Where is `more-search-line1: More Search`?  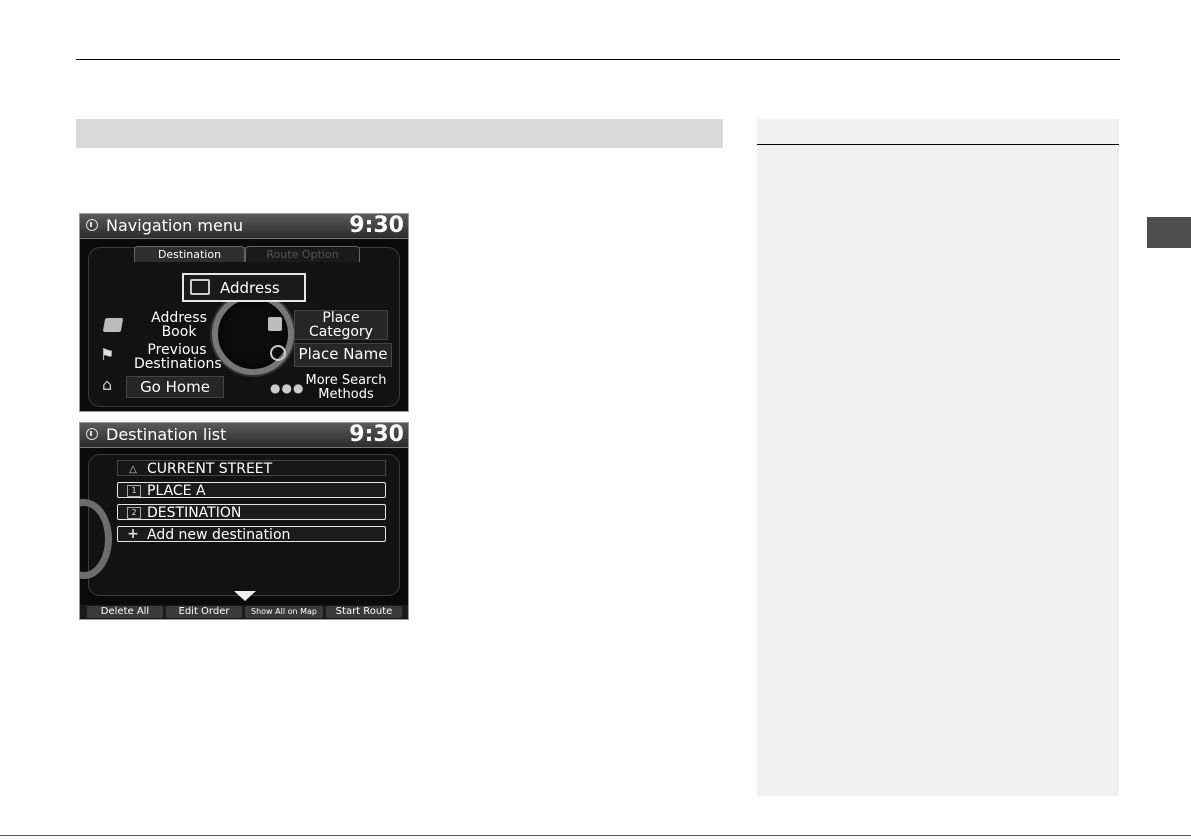
more-search-line1: More Search is located at coordinates (346, 380).